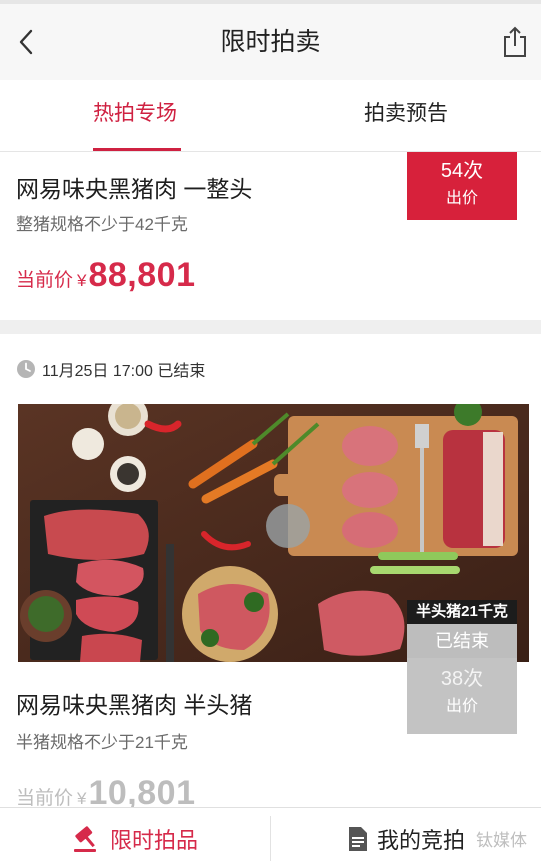  Describe the element at coordinates (124, 371) in the screenshot. I see `auction-end-time: 11月25日 17:00 已结束` at that location.